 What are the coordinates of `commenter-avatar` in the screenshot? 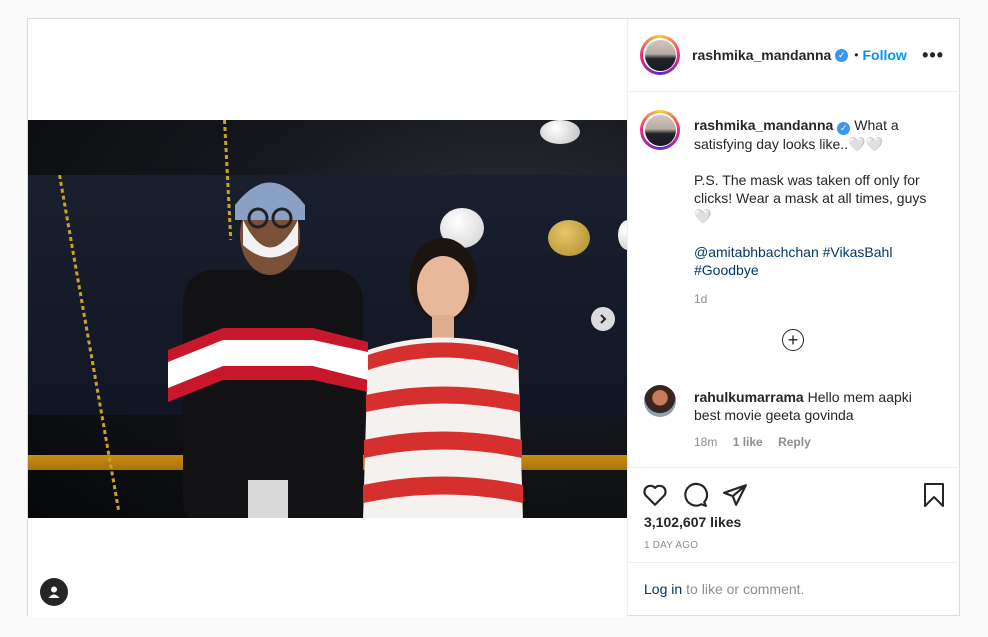 It's located at (660, 401).